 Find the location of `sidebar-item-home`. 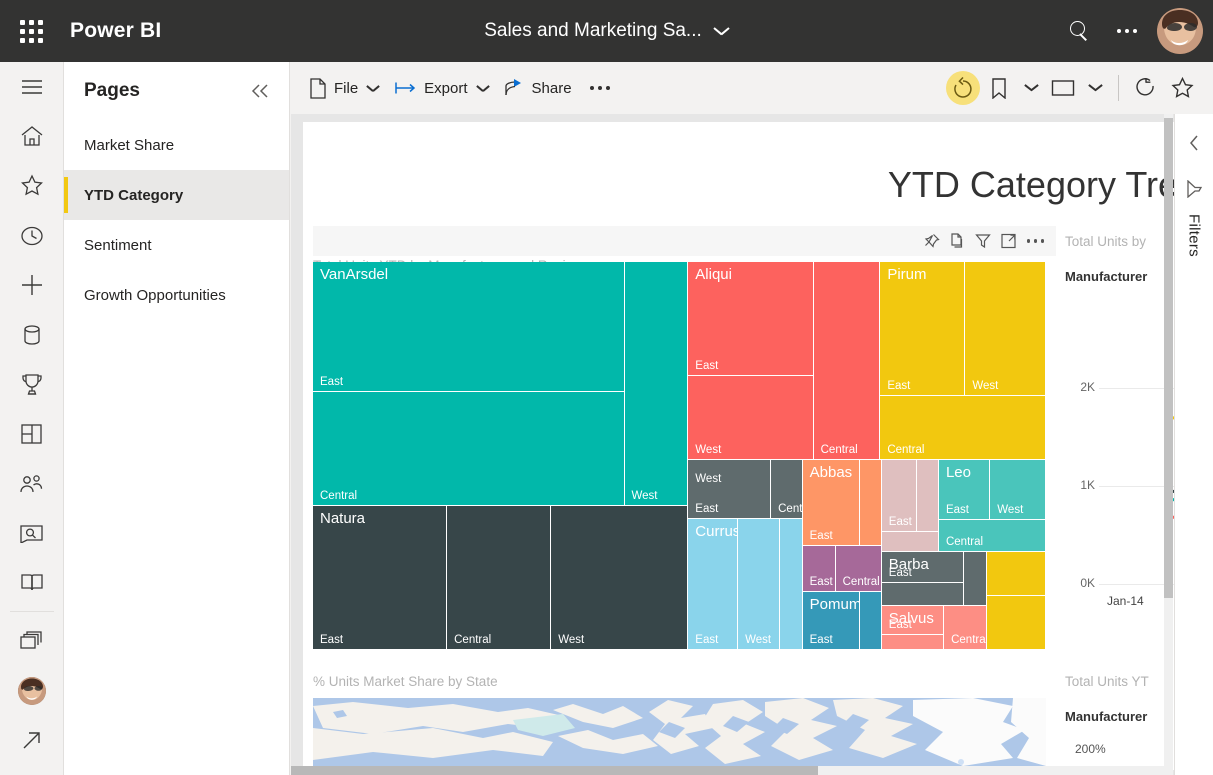

sidebar-item-home is located at coordinates (32, 137).